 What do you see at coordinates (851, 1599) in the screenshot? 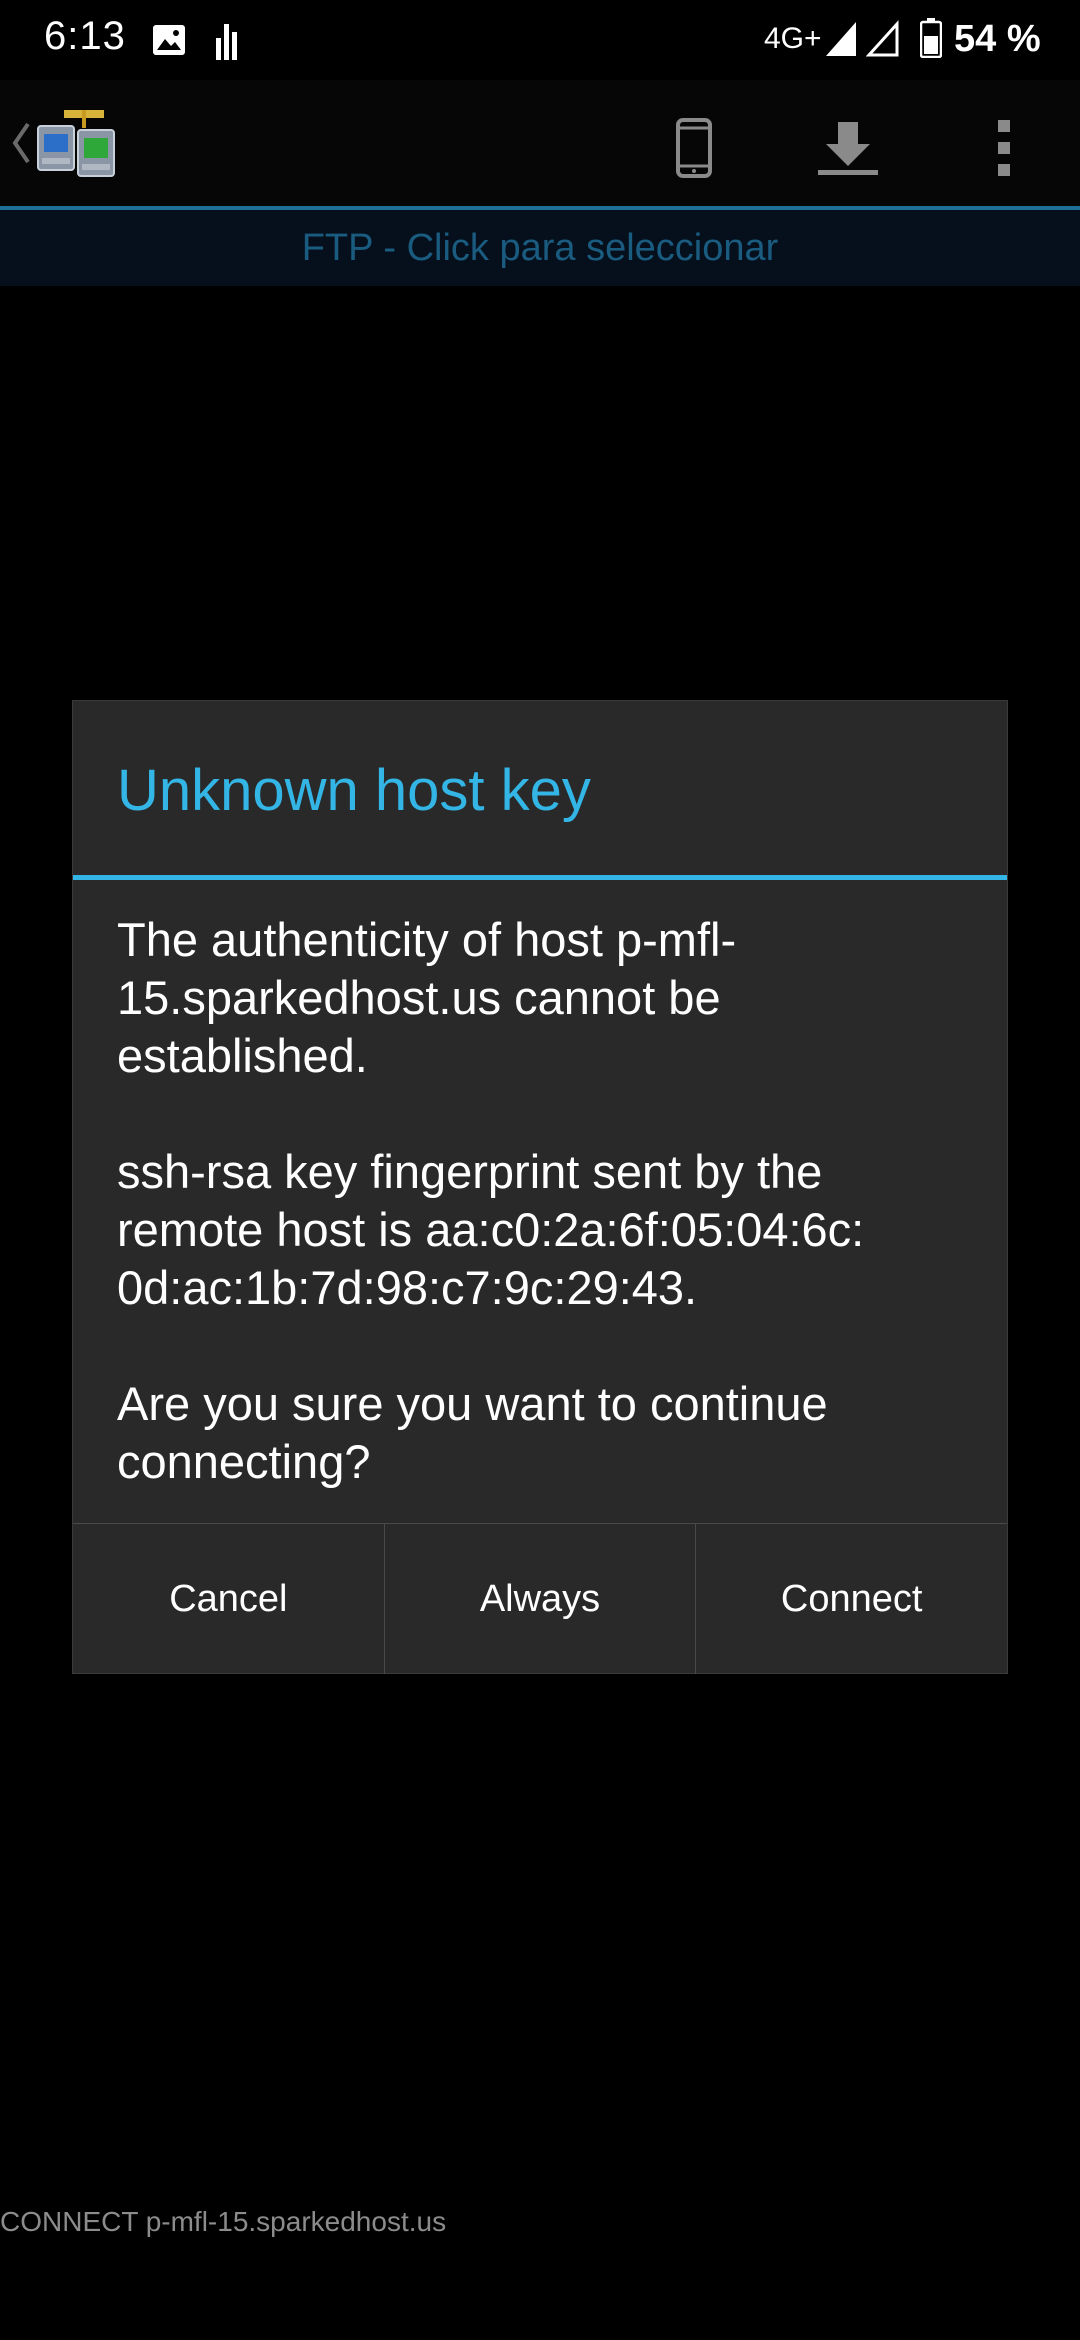
I see `connect-button: Connect` at bounding box center [851, 1599].